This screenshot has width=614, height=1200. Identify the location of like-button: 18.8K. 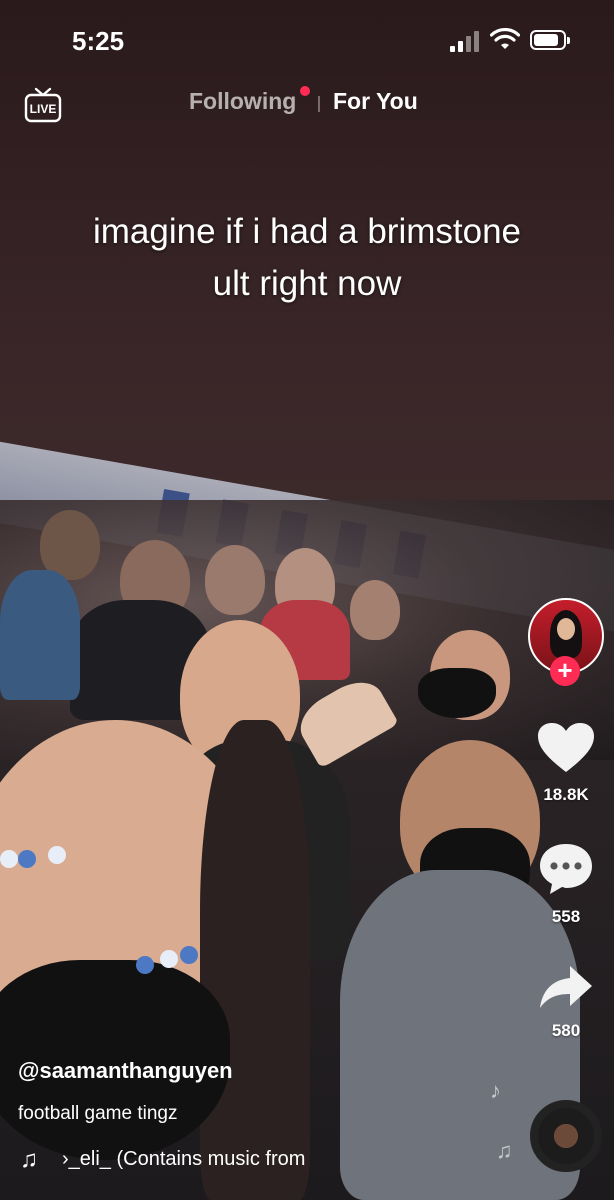
(566, 763).